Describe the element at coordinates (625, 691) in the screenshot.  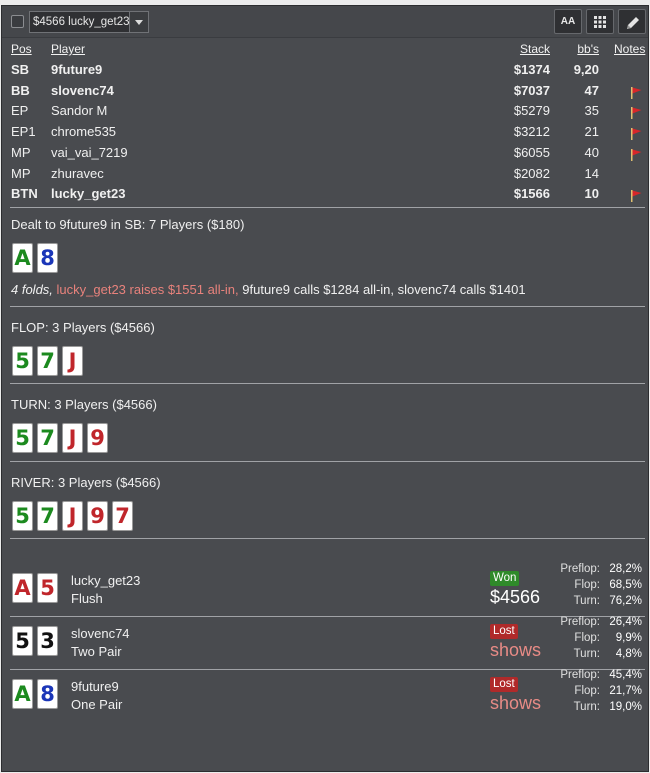
I see `equity-flop-value: 21,7%` at that location.